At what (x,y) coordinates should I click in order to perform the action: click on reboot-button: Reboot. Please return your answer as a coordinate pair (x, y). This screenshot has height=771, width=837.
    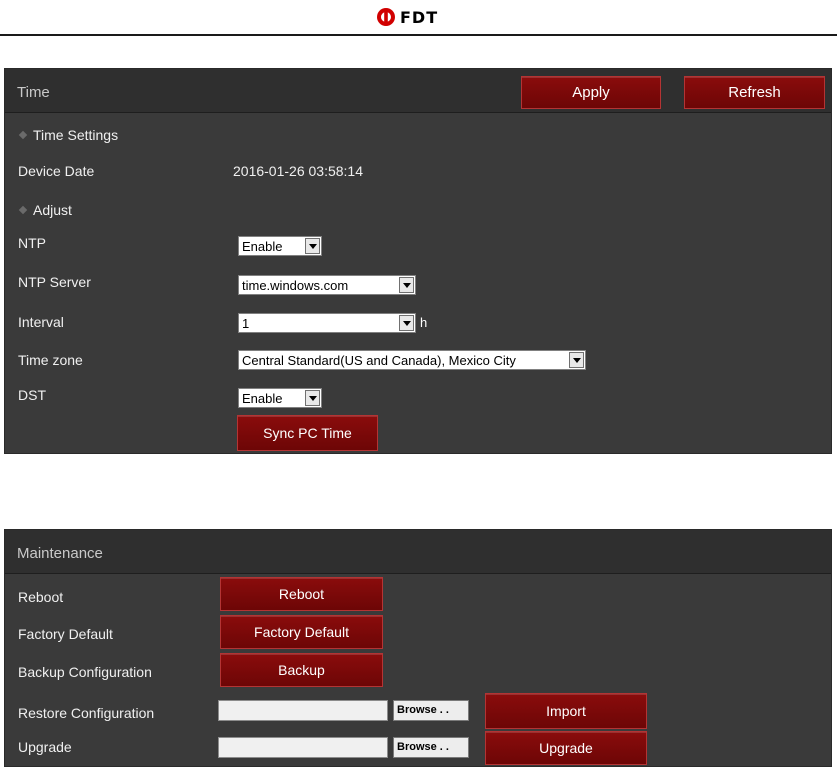
    Looking at the image, I should click on (301, 594).